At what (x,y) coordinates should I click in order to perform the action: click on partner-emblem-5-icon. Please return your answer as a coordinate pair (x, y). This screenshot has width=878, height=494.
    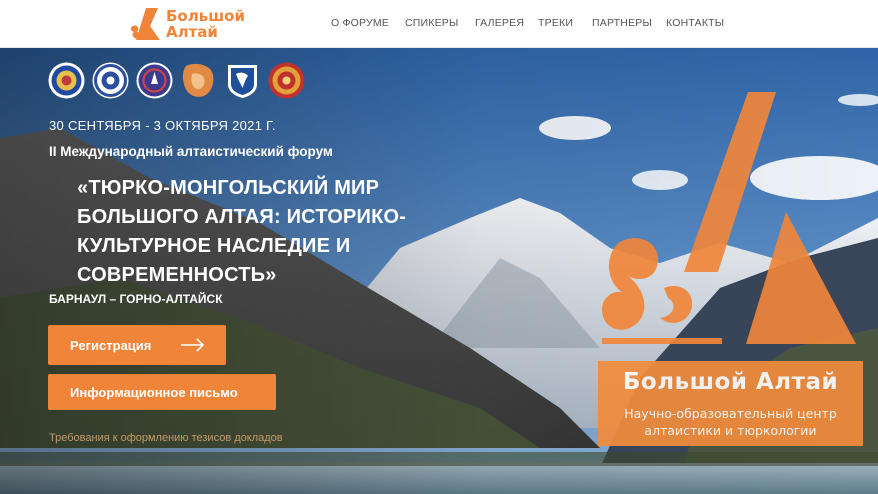
    Looking at the image, I should click on (242, 81).